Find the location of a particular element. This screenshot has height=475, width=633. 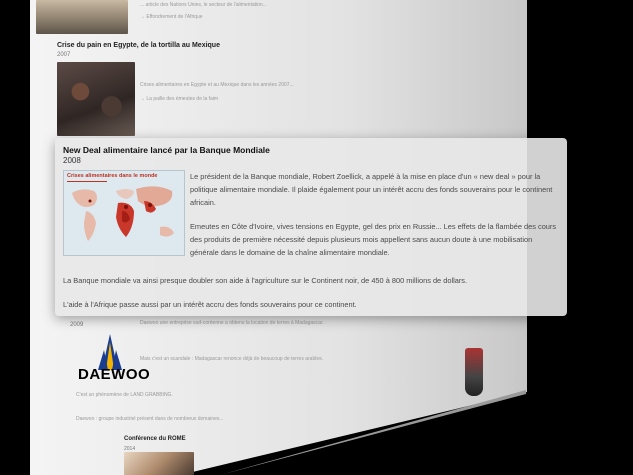

crest-icon is located at coordinates (474, 372).